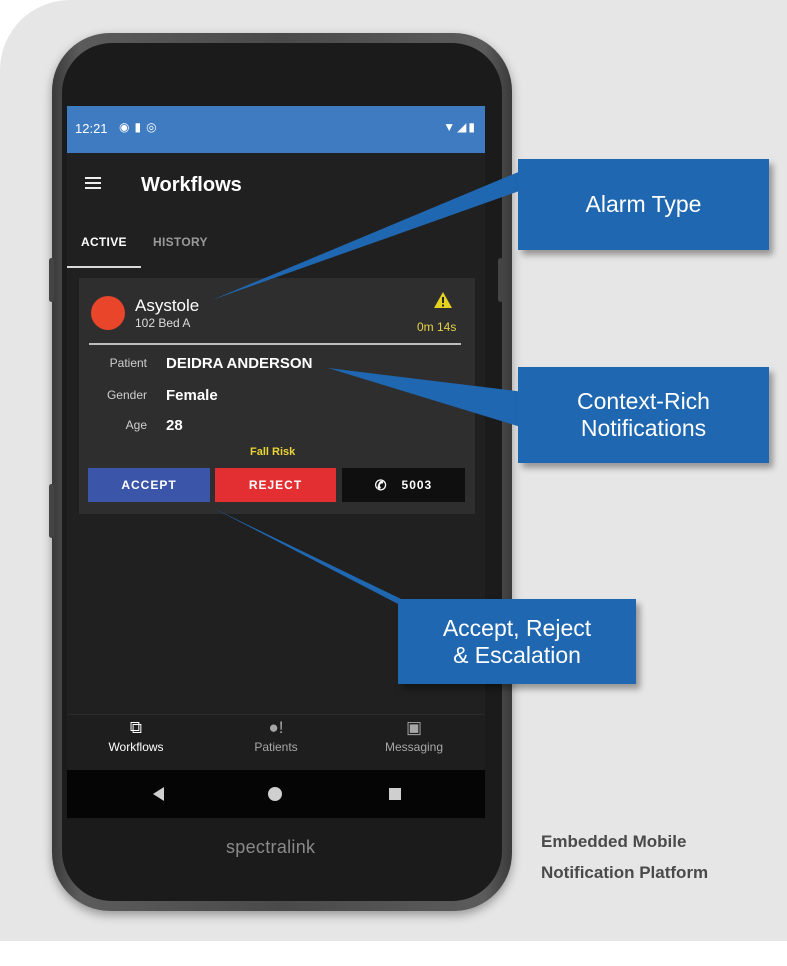 The height and width of the screenshot is (966, 787). What do you see at coordinates (517, 627) in the screenshot?
I see `callout-line: Accept, Reject` at bounding box center [517, 627].